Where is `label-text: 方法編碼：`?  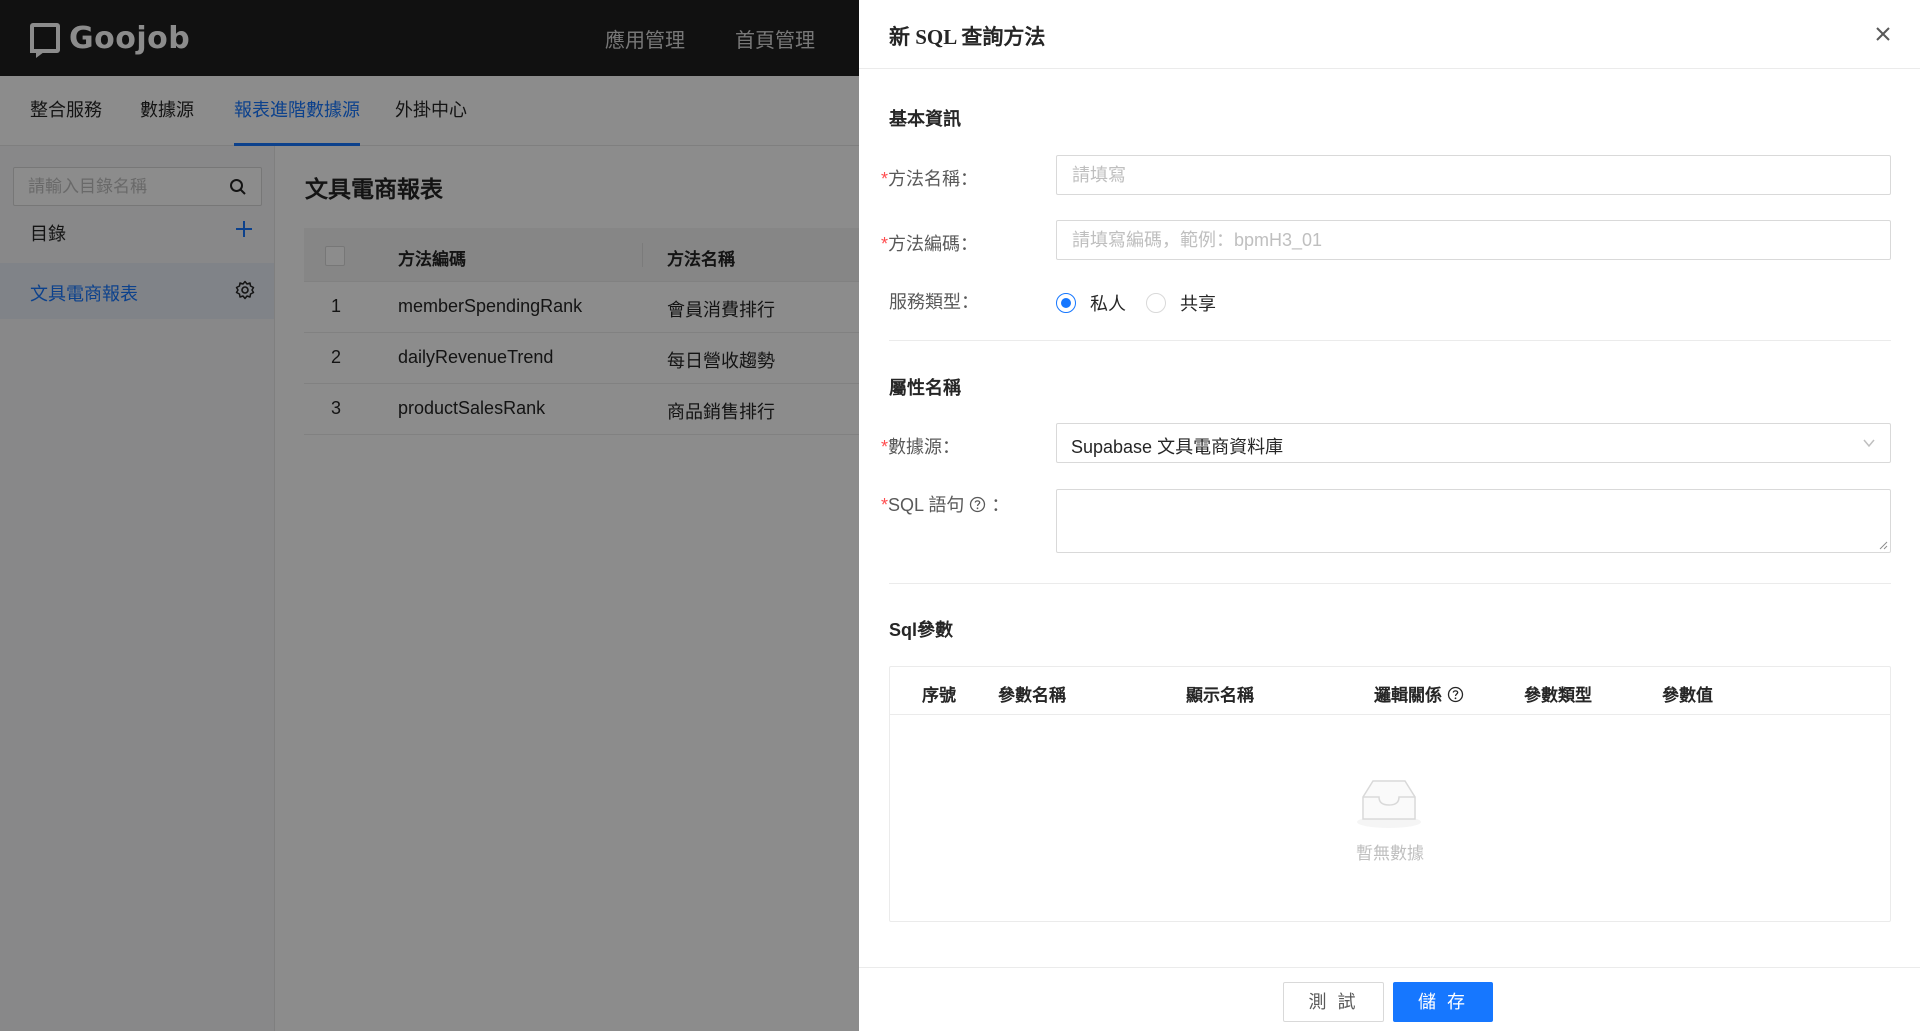 label-text: 方法編碼： is located at coordinates (933, 244).